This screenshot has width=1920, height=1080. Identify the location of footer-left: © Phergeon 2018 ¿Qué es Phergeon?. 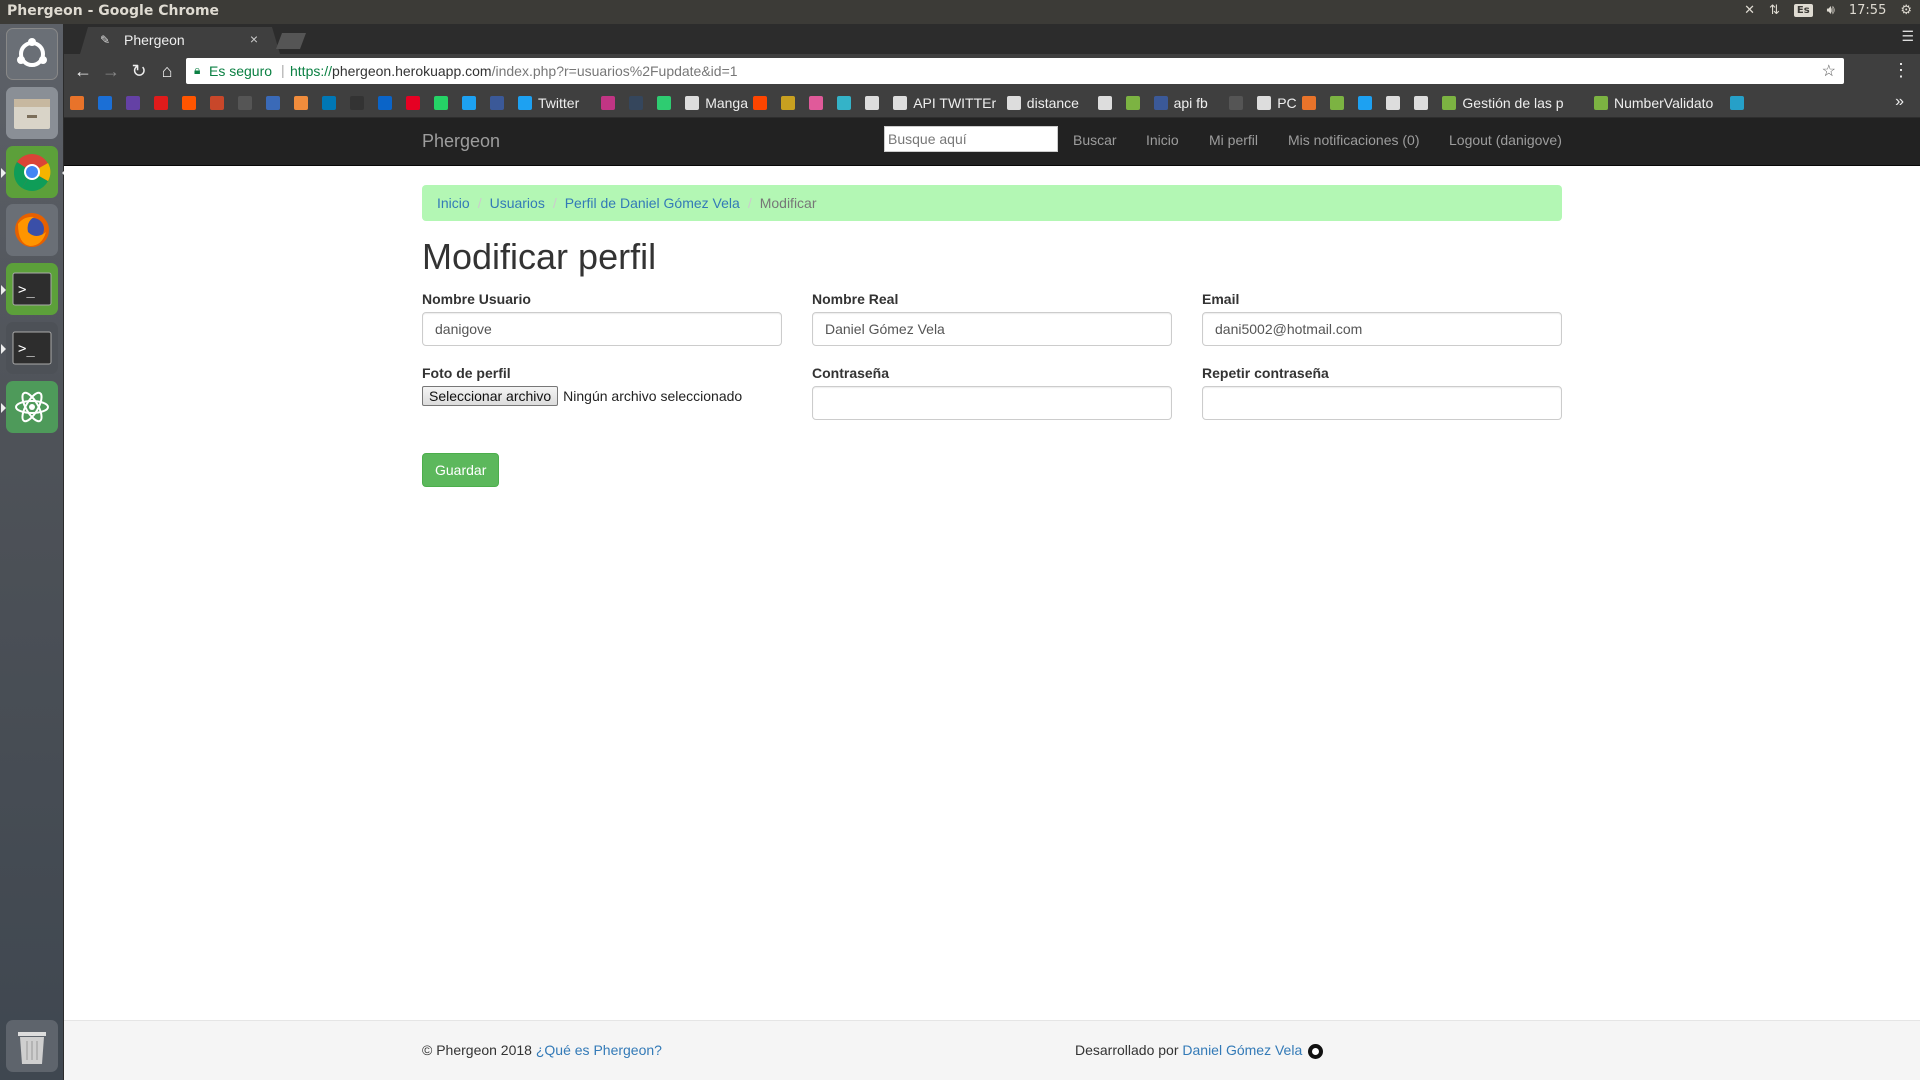
(542, 1050).